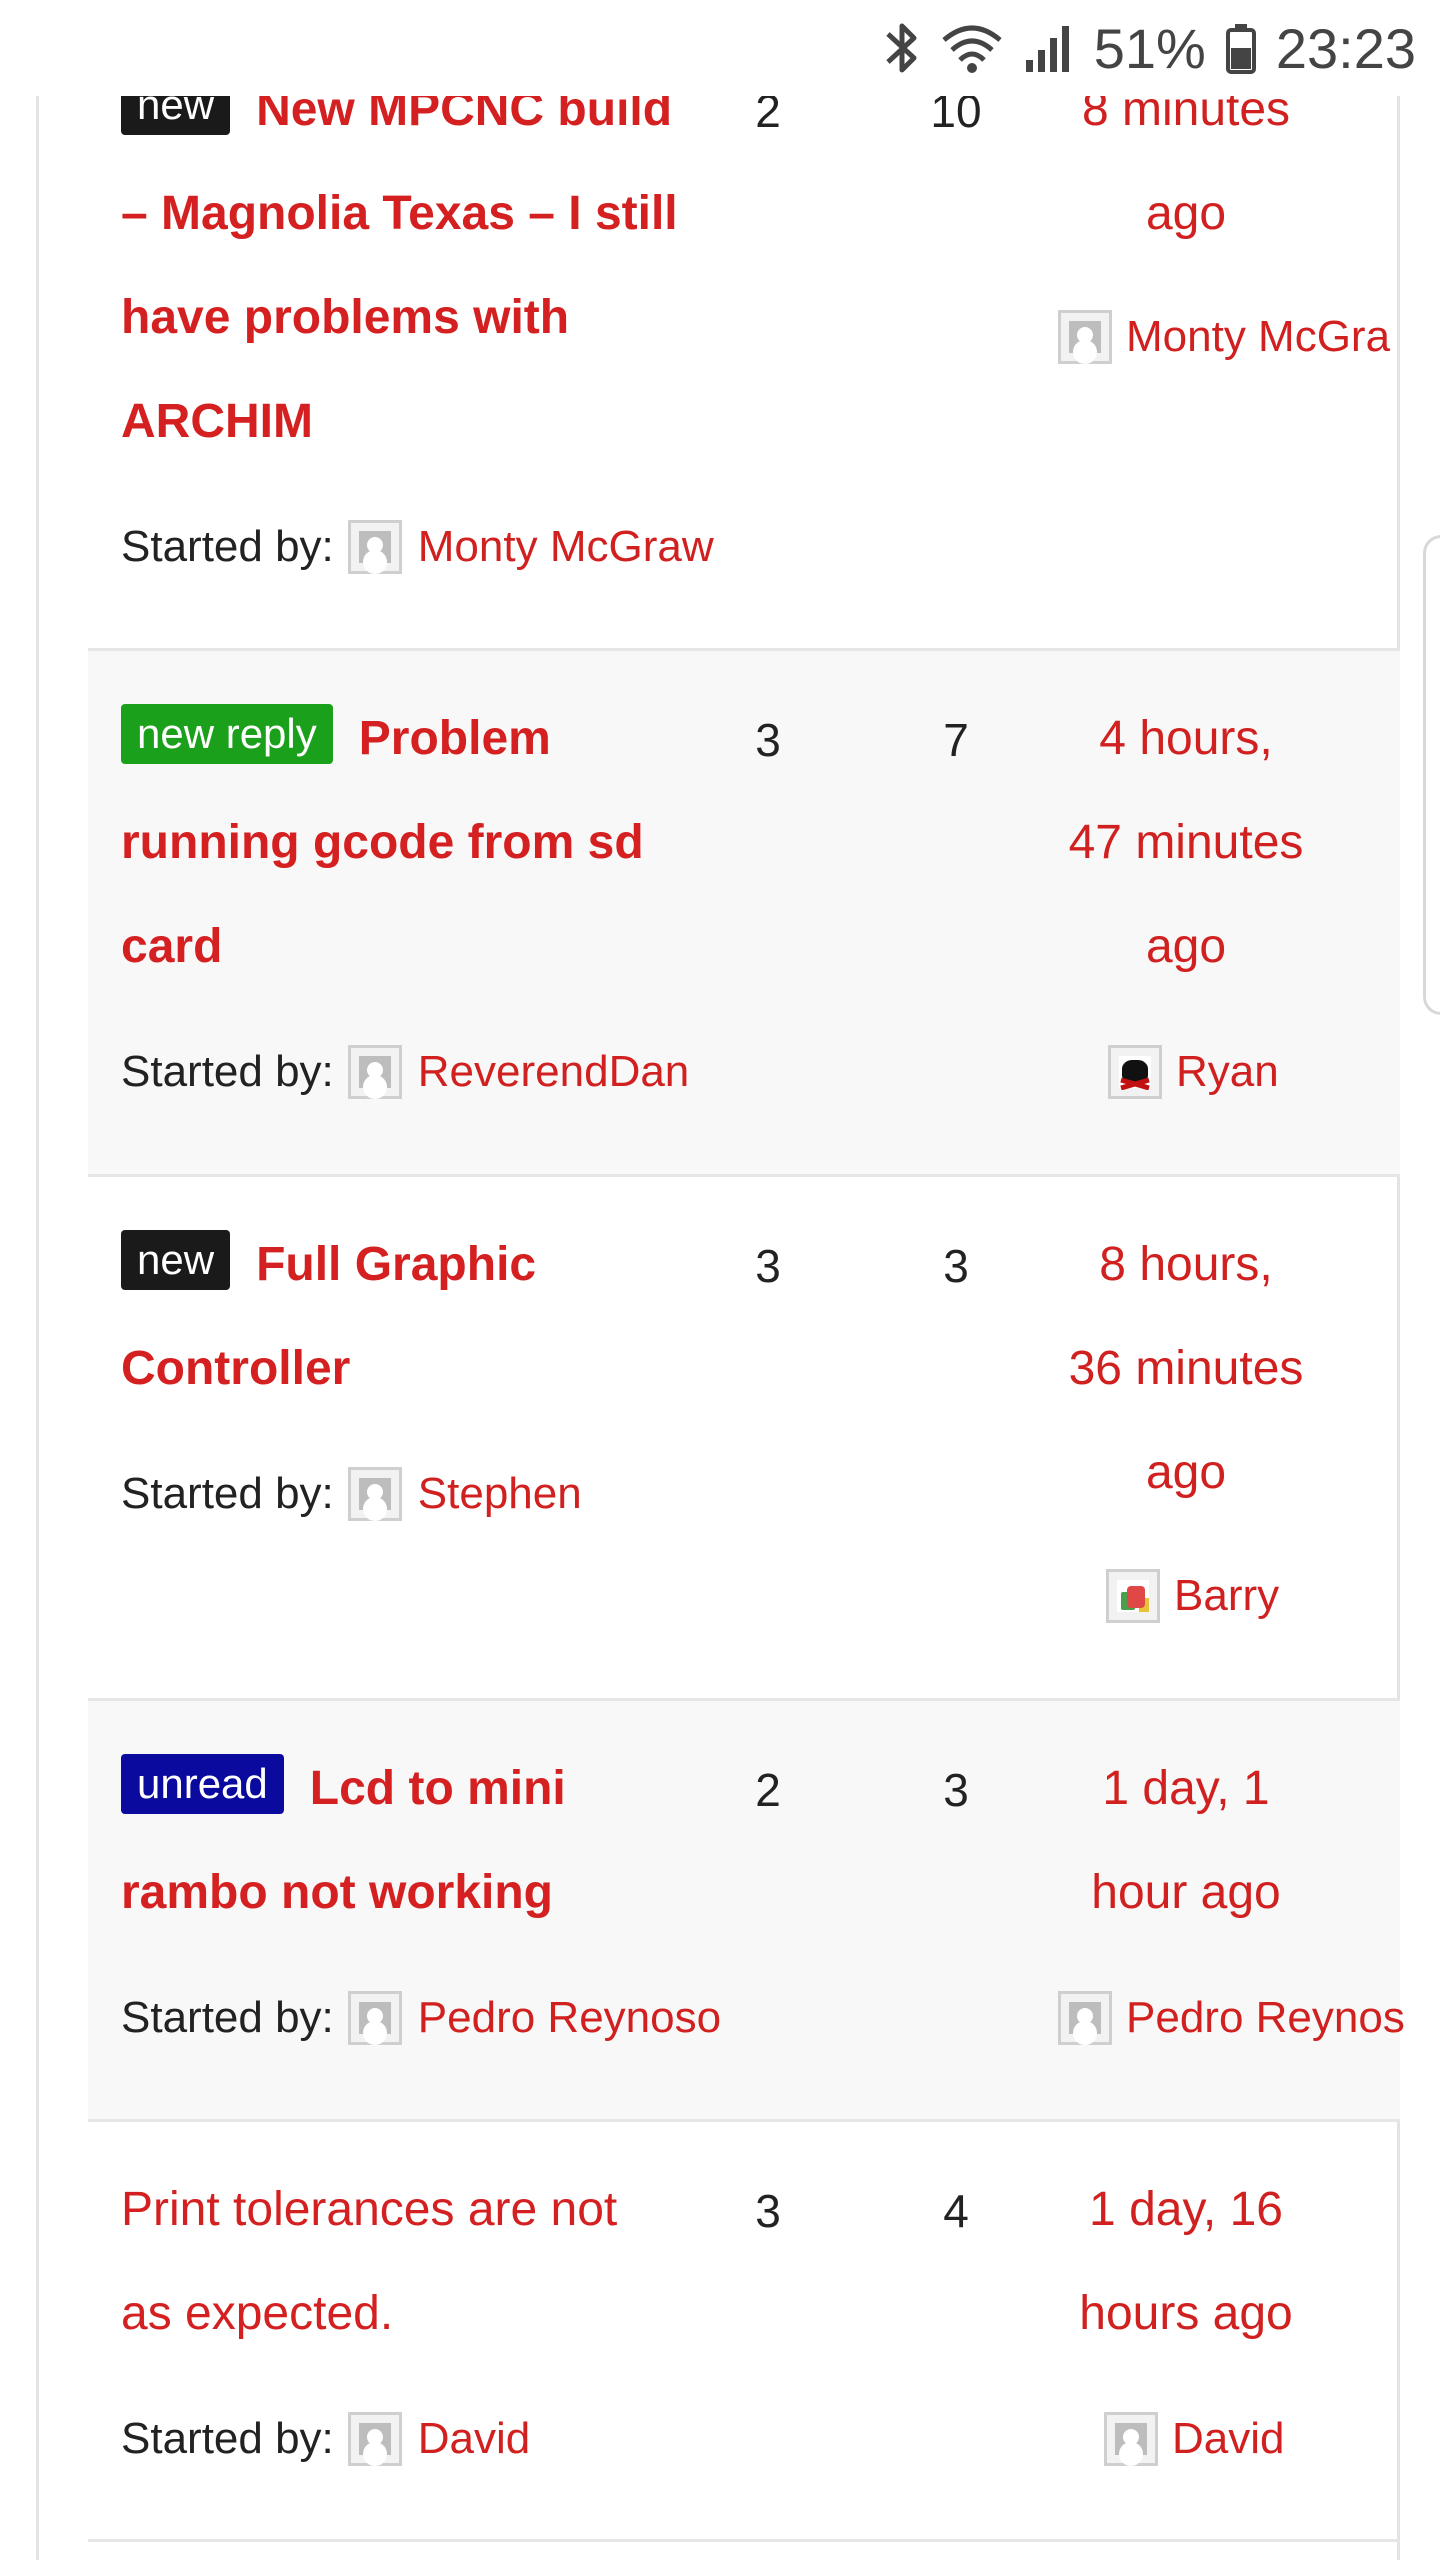  What do you see at coordinates (474, 2439) in the screenshot?
I see `starter-link: David` at bounding box center [474, 2439].